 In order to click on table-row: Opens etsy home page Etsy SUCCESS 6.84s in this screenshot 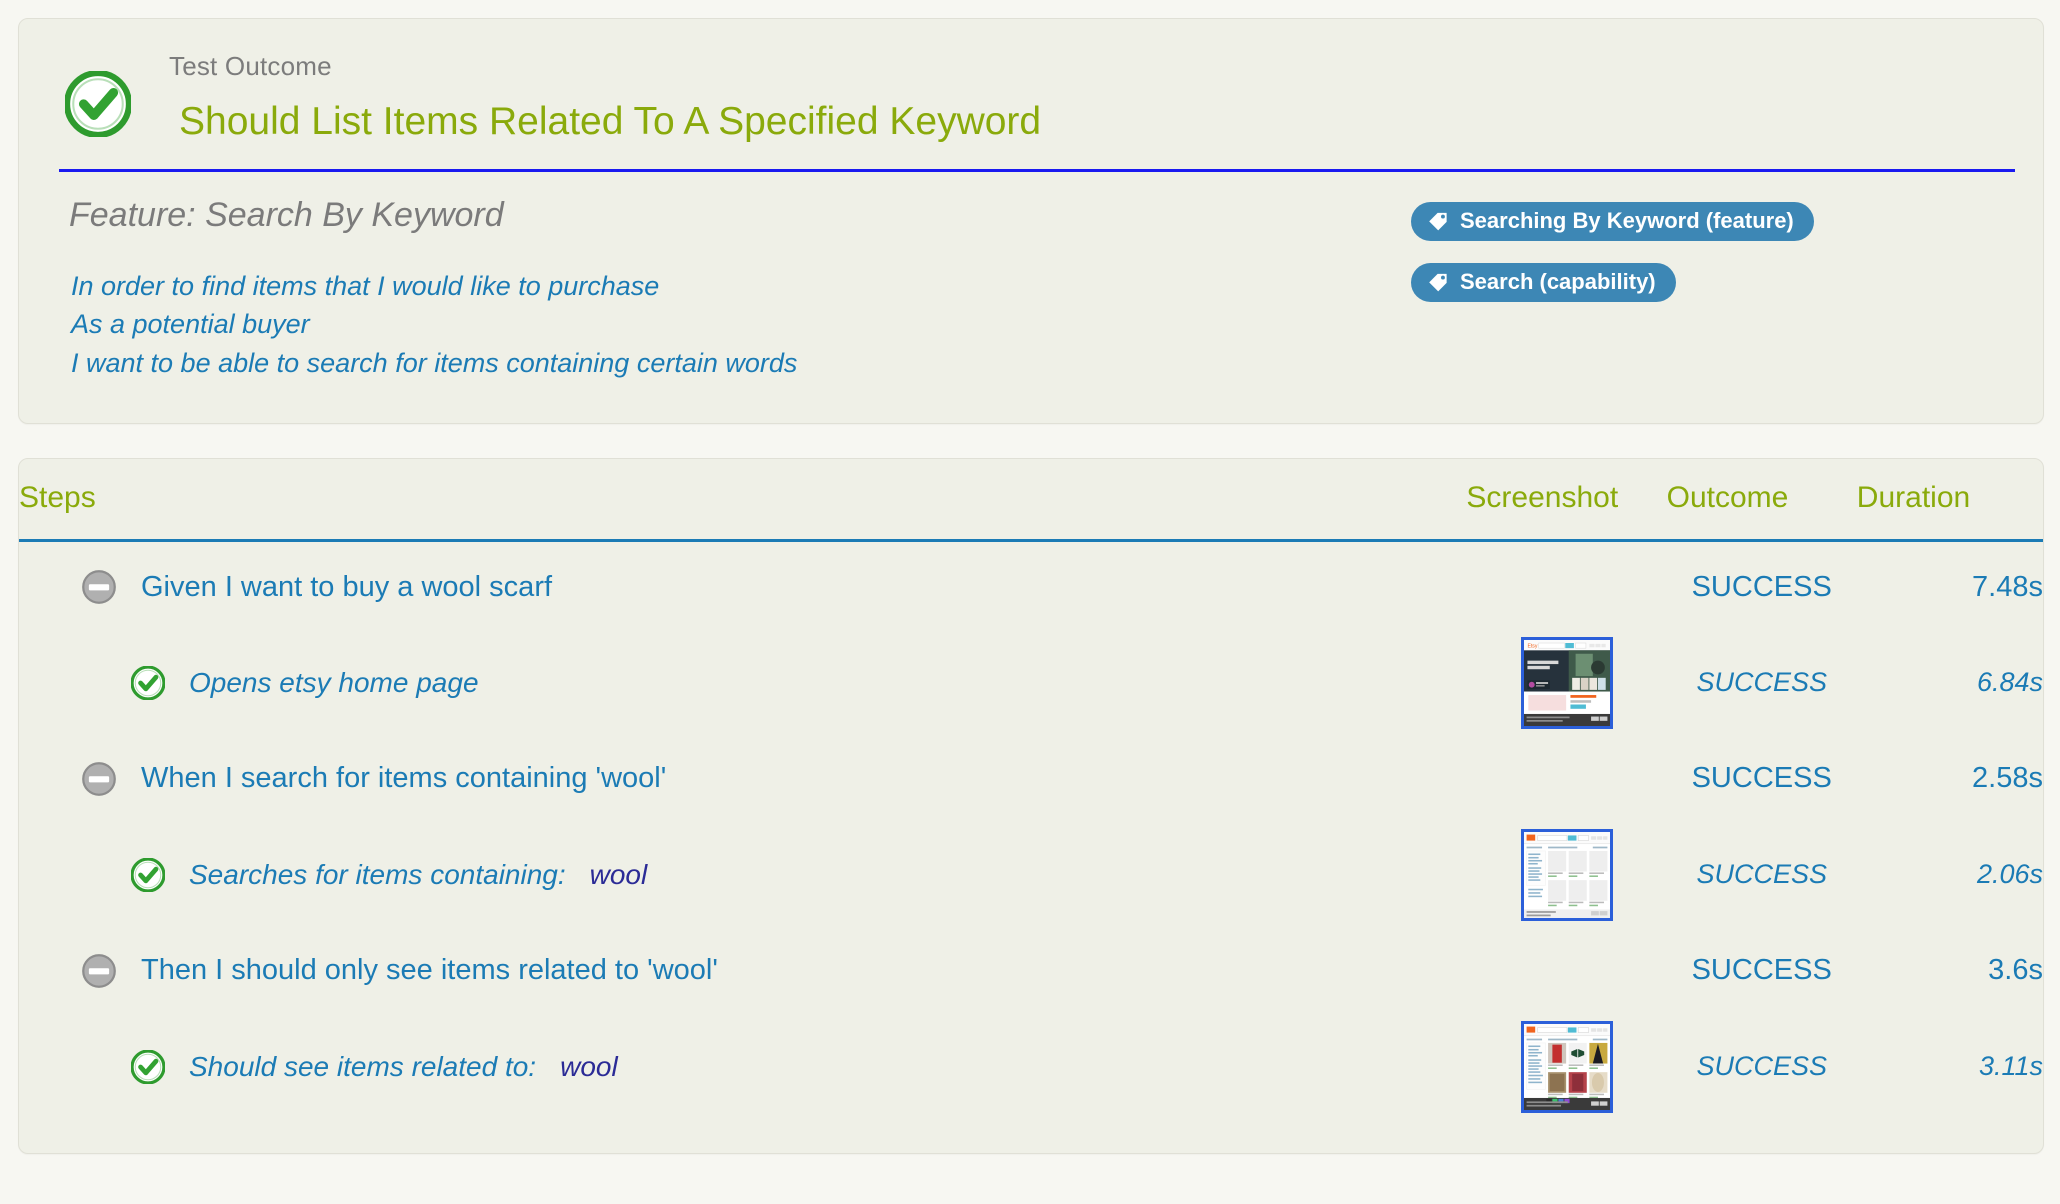, I will do `click(1031, 683)`.